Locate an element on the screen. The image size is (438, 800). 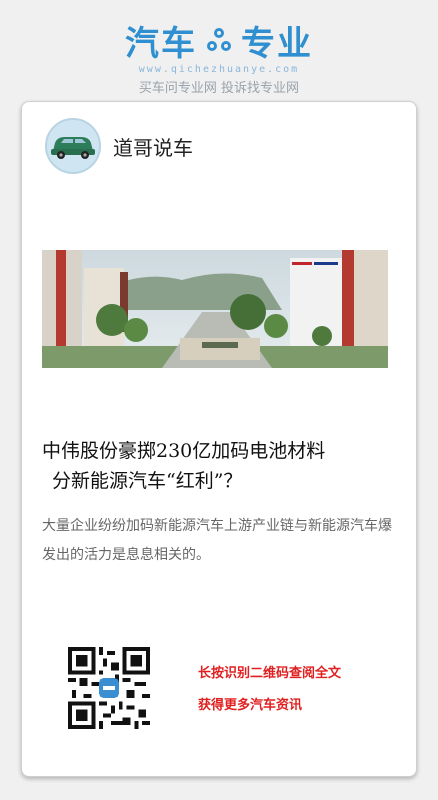
qr-call-to-action: 长按识别二维码查阅全文 获得更多汽车资讯 is located at coordinates (269, 696).